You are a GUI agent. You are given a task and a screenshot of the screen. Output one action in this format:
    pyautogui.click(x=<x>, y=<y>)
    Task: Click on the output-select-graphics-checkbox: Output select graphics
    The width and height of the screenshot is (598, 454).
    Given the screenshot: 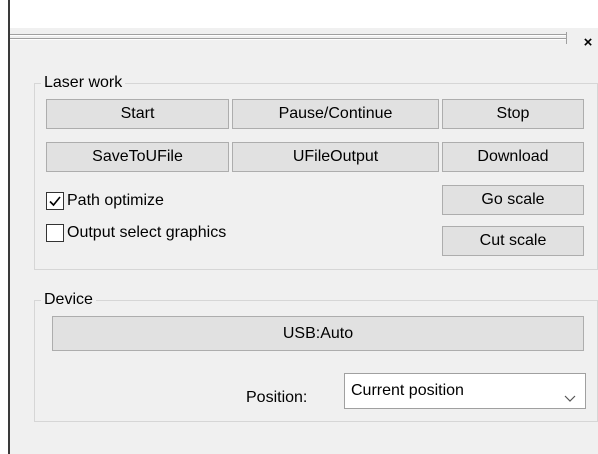 What is the action you would take?
    pyautogui.click(x=136, y=233)
    